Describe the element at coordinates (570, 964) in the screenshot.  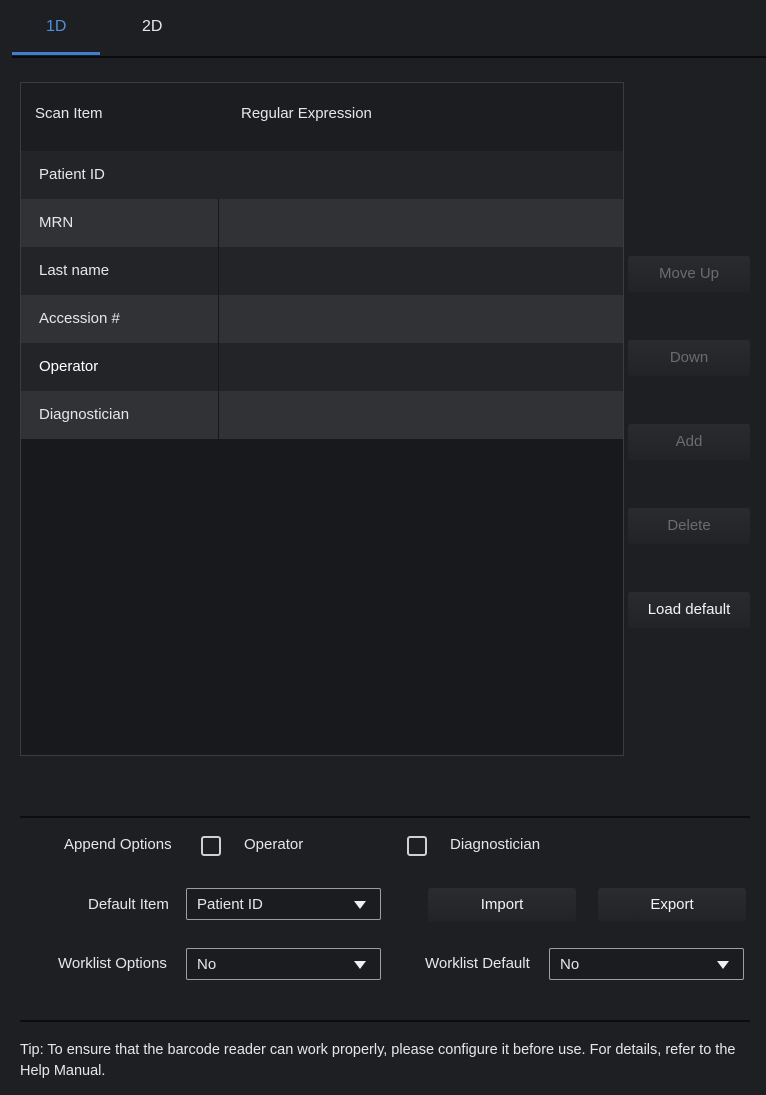
I see `worklist-default-value: No` at that location.